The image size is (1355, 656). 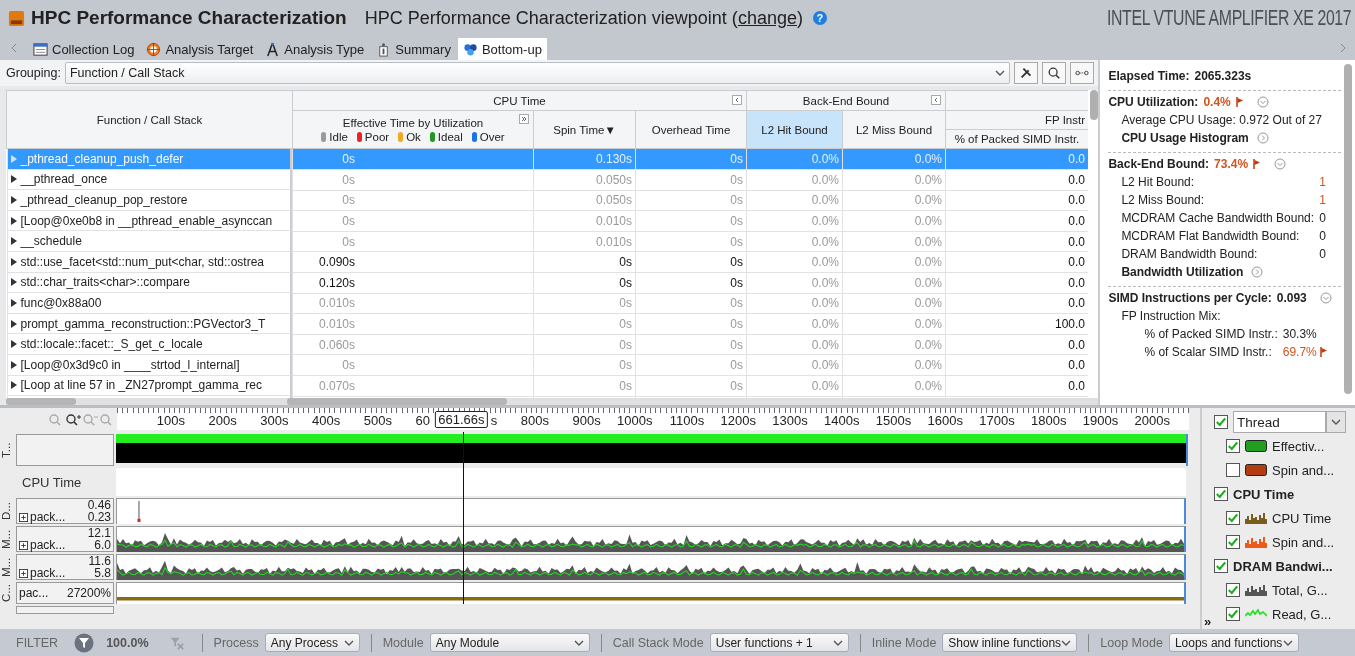 I want to click on table-row: std::use_facet<std::num_put<char, std::ostrea 0.090s 0s 0s 0.0% 0.0% 0.0, so click(x=547, y=262).